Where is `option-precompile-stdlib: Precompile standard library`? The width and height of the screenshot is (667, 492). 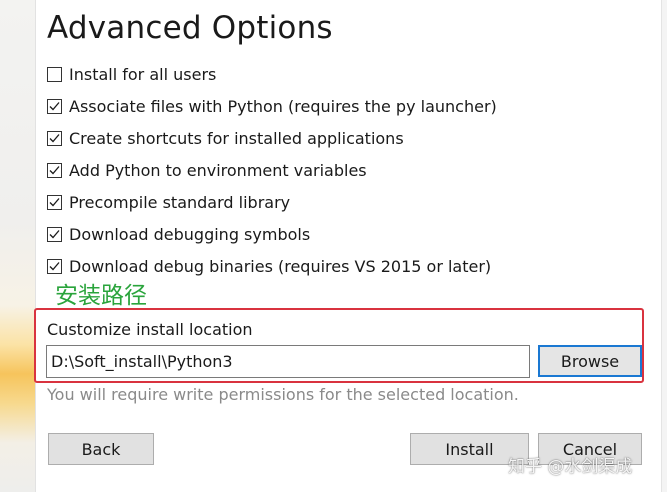 option-precompile-stdlib: Precompile standard library is located at coordinates (272, 202).